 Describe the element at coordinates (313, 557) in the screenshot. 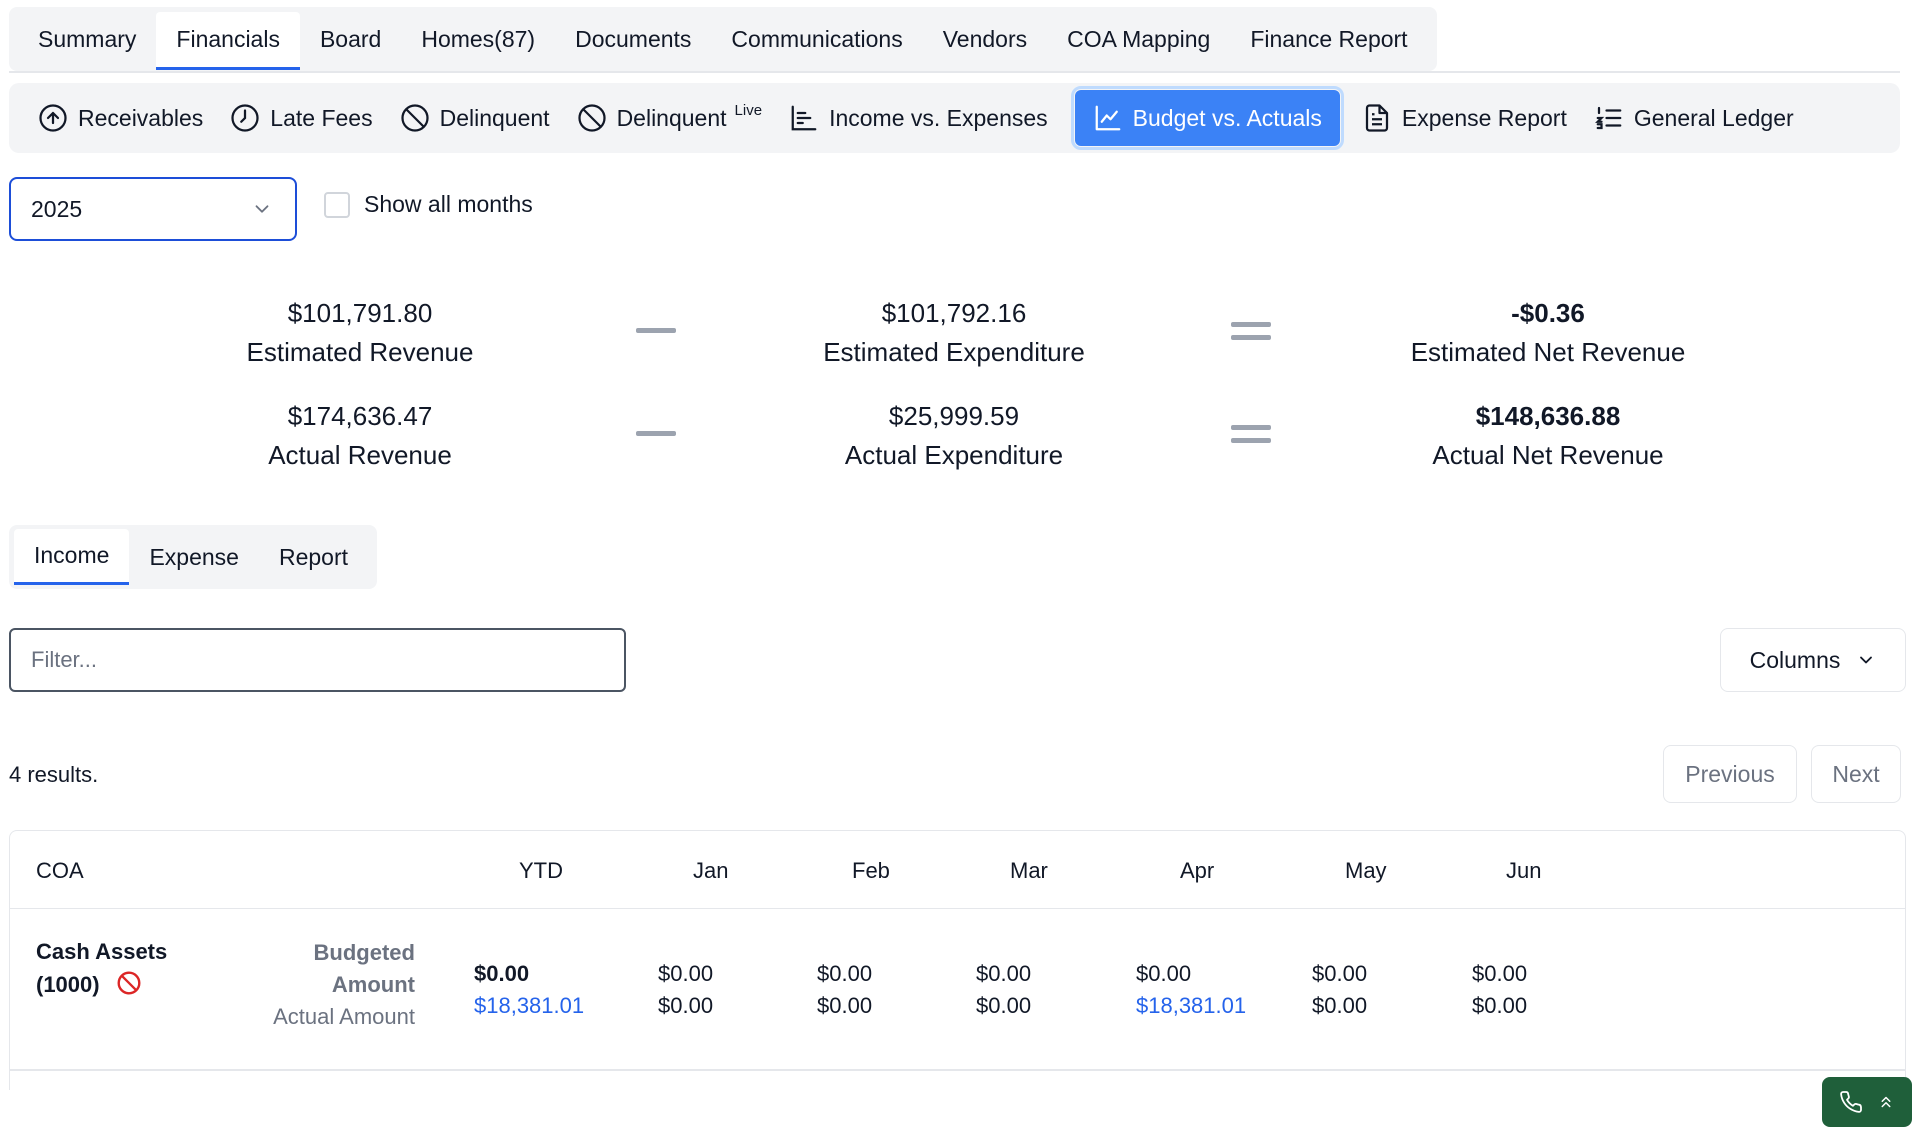

I see `tab-report: Report` at that location.